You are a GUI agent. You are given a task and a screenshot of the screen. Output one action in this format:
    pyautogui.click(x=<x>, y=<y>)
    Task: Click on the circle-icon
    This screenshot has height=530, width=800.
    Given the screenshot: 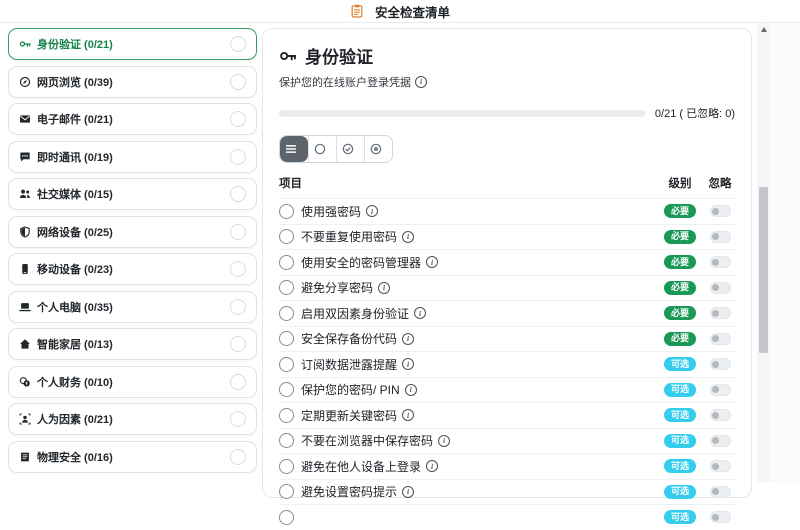 What is the action you would take?
    pyautogui.click(x=320, y=149)
    